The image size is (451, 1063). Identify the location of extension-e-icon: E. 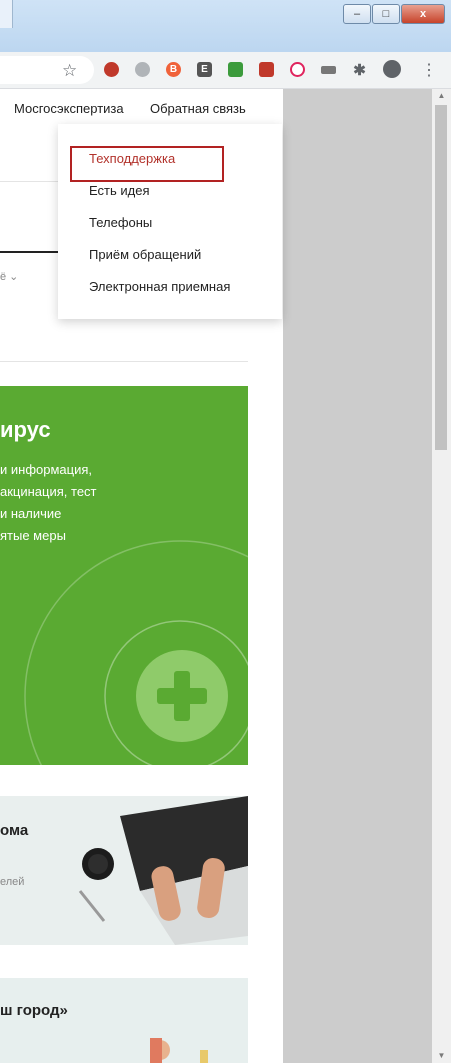
(204, 69).